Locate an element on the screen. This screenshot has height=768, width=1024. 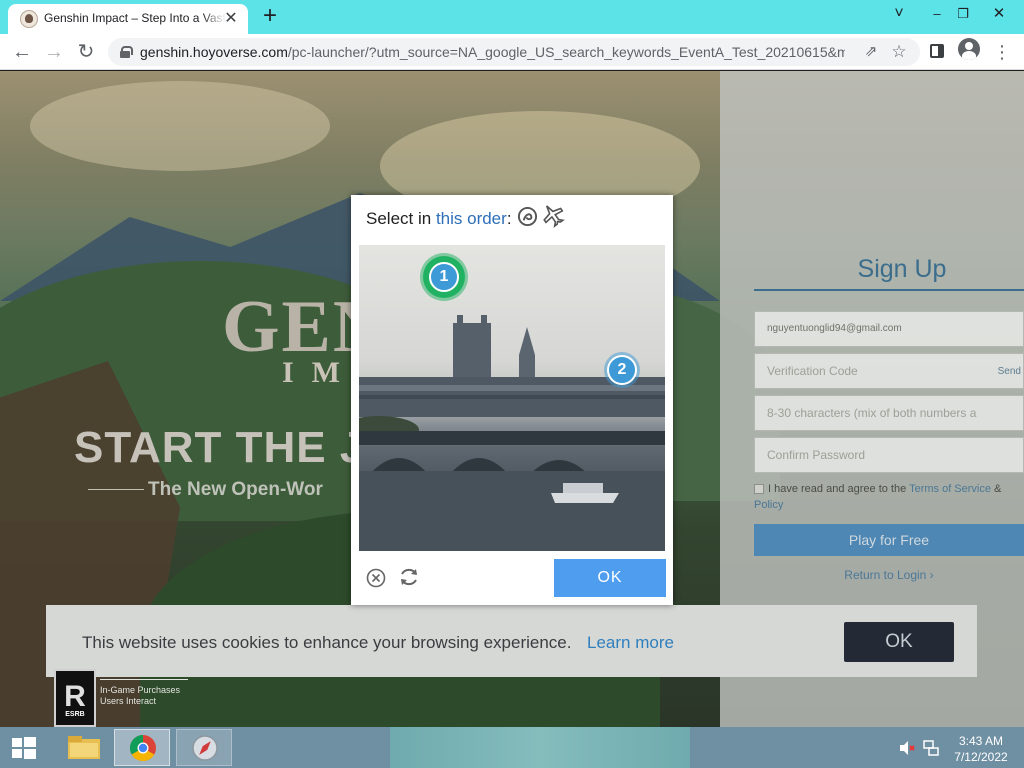
verification-code-field: Verification Code Send is located at coordinates (889, 371).